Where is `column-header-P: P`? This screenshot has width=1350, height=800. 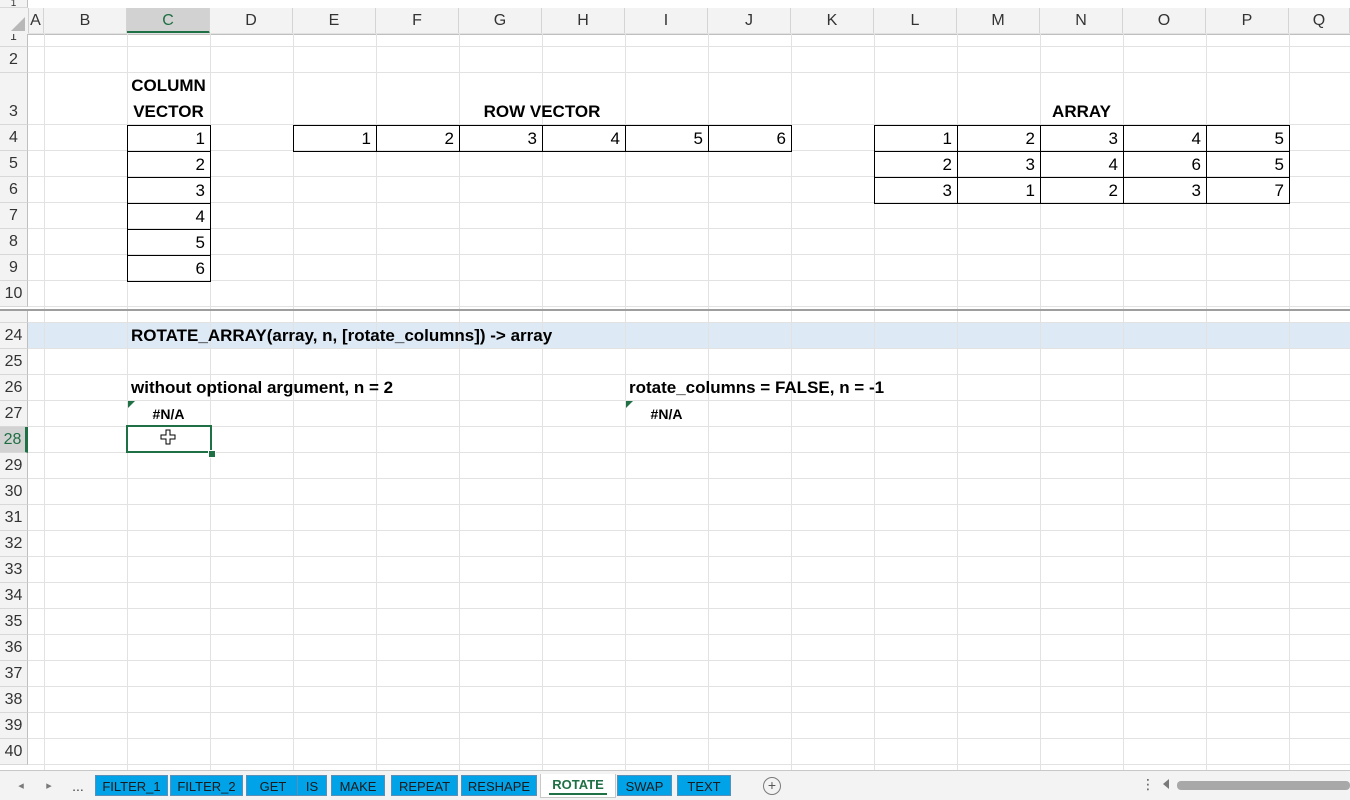 column-header-P: P is located at coordinates (1247, 21).